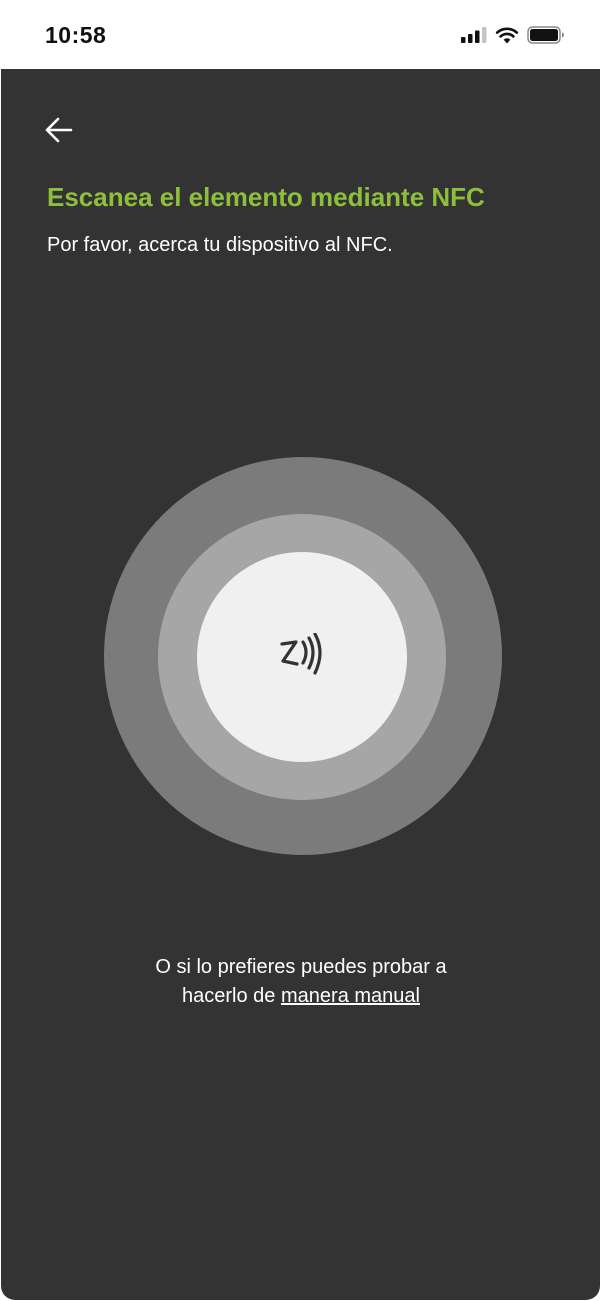  What do you see at coordinates (220, 245) in the screenshot?
I see `page-subtitle: Por favor, acerca tu dispositivo al NFC.` at bounding box center [220, 245].